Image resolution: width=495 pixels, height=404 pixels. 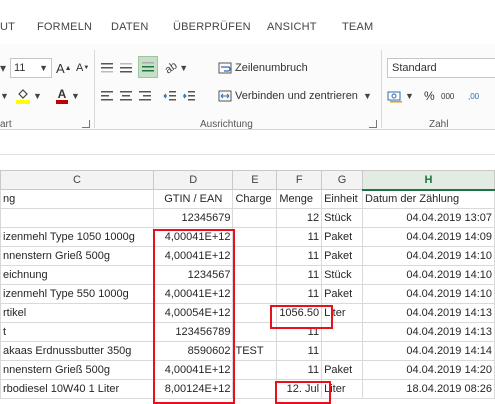 I want to click on align-middle-button, so click(x=127, y=68).